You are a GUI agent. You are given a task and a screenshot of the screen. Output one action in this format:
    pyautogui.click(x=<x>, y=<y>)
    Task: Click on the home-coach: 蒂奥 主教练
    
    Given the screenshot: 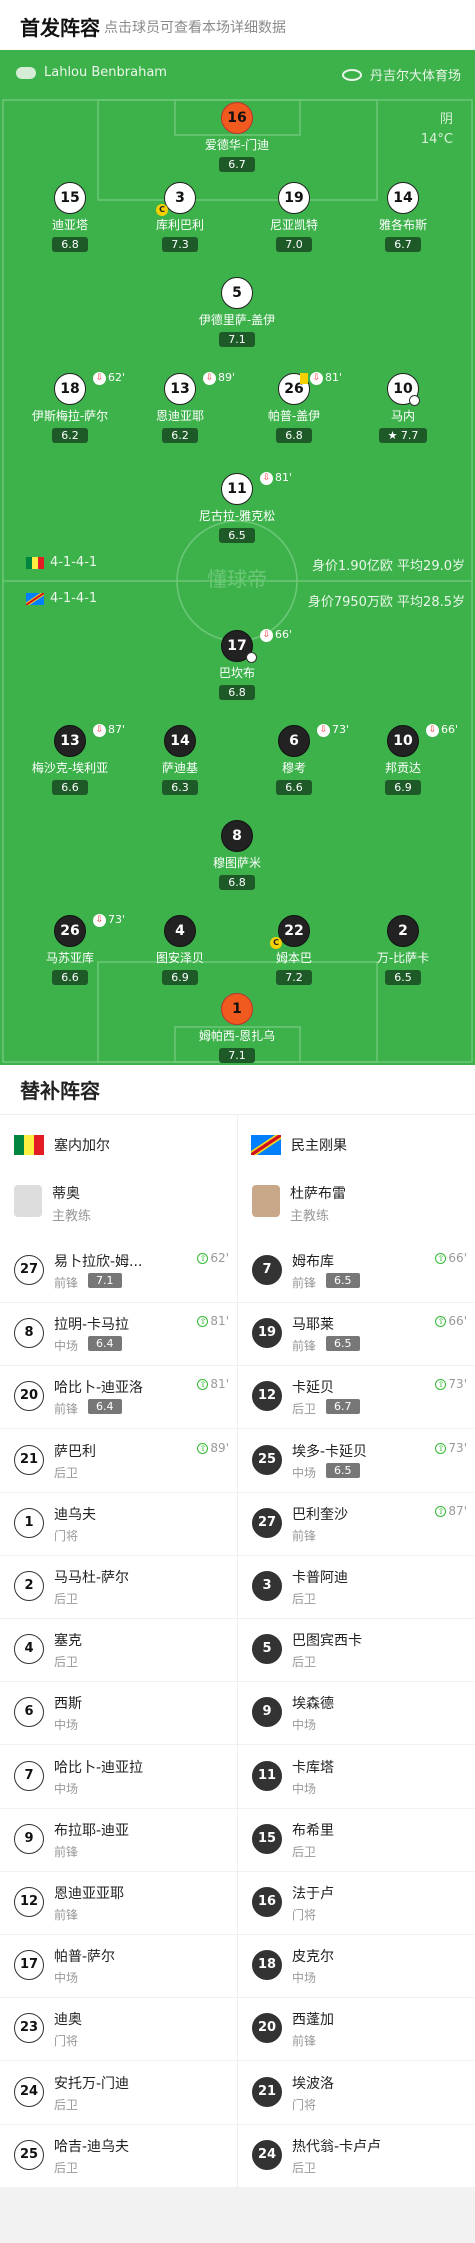 What is the action you would take?
    pyautogui.click(x=118, y=1205)
    